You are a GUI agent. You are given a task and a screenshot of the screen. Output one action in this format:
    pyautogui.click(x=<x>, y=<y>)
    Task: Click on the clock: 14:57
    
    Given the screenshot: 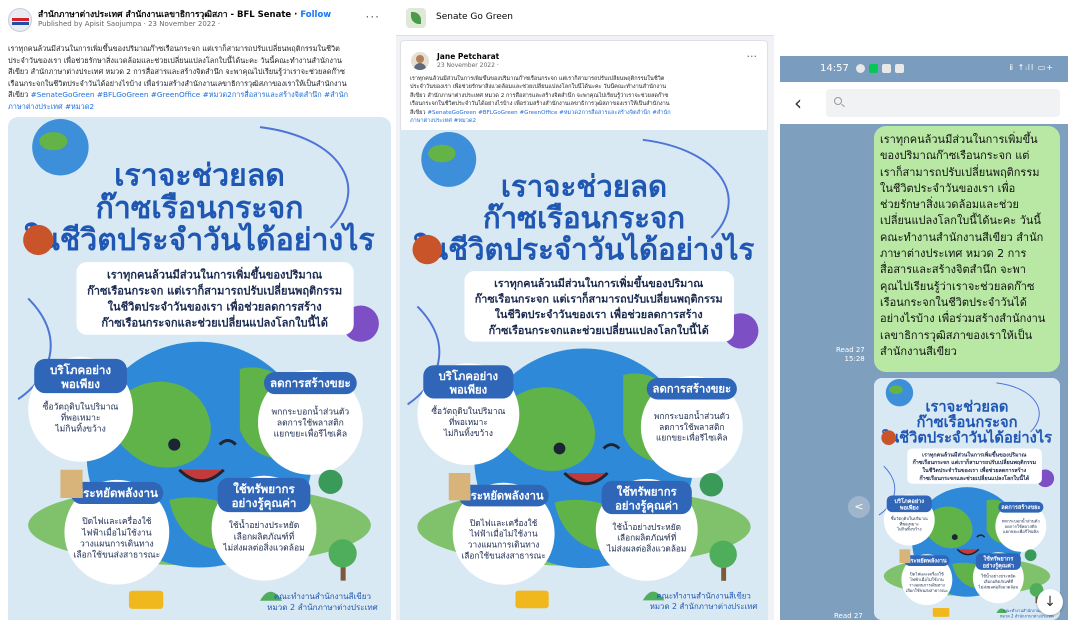 What is the action you would take?
    pyautogui.click(x=834, y=68)
    